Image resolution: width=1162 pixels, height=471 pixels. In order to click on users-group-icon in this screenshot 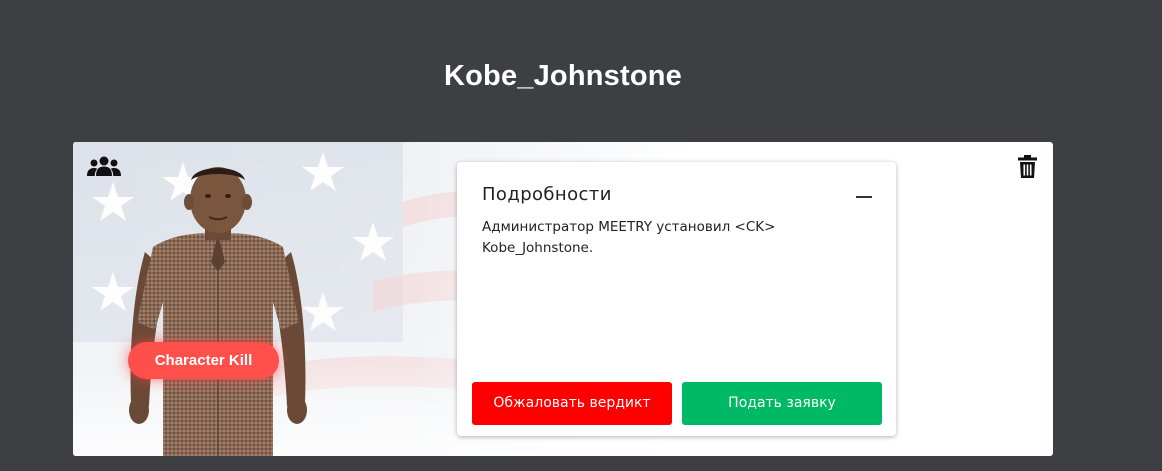, I will do `click(104, 167)`.